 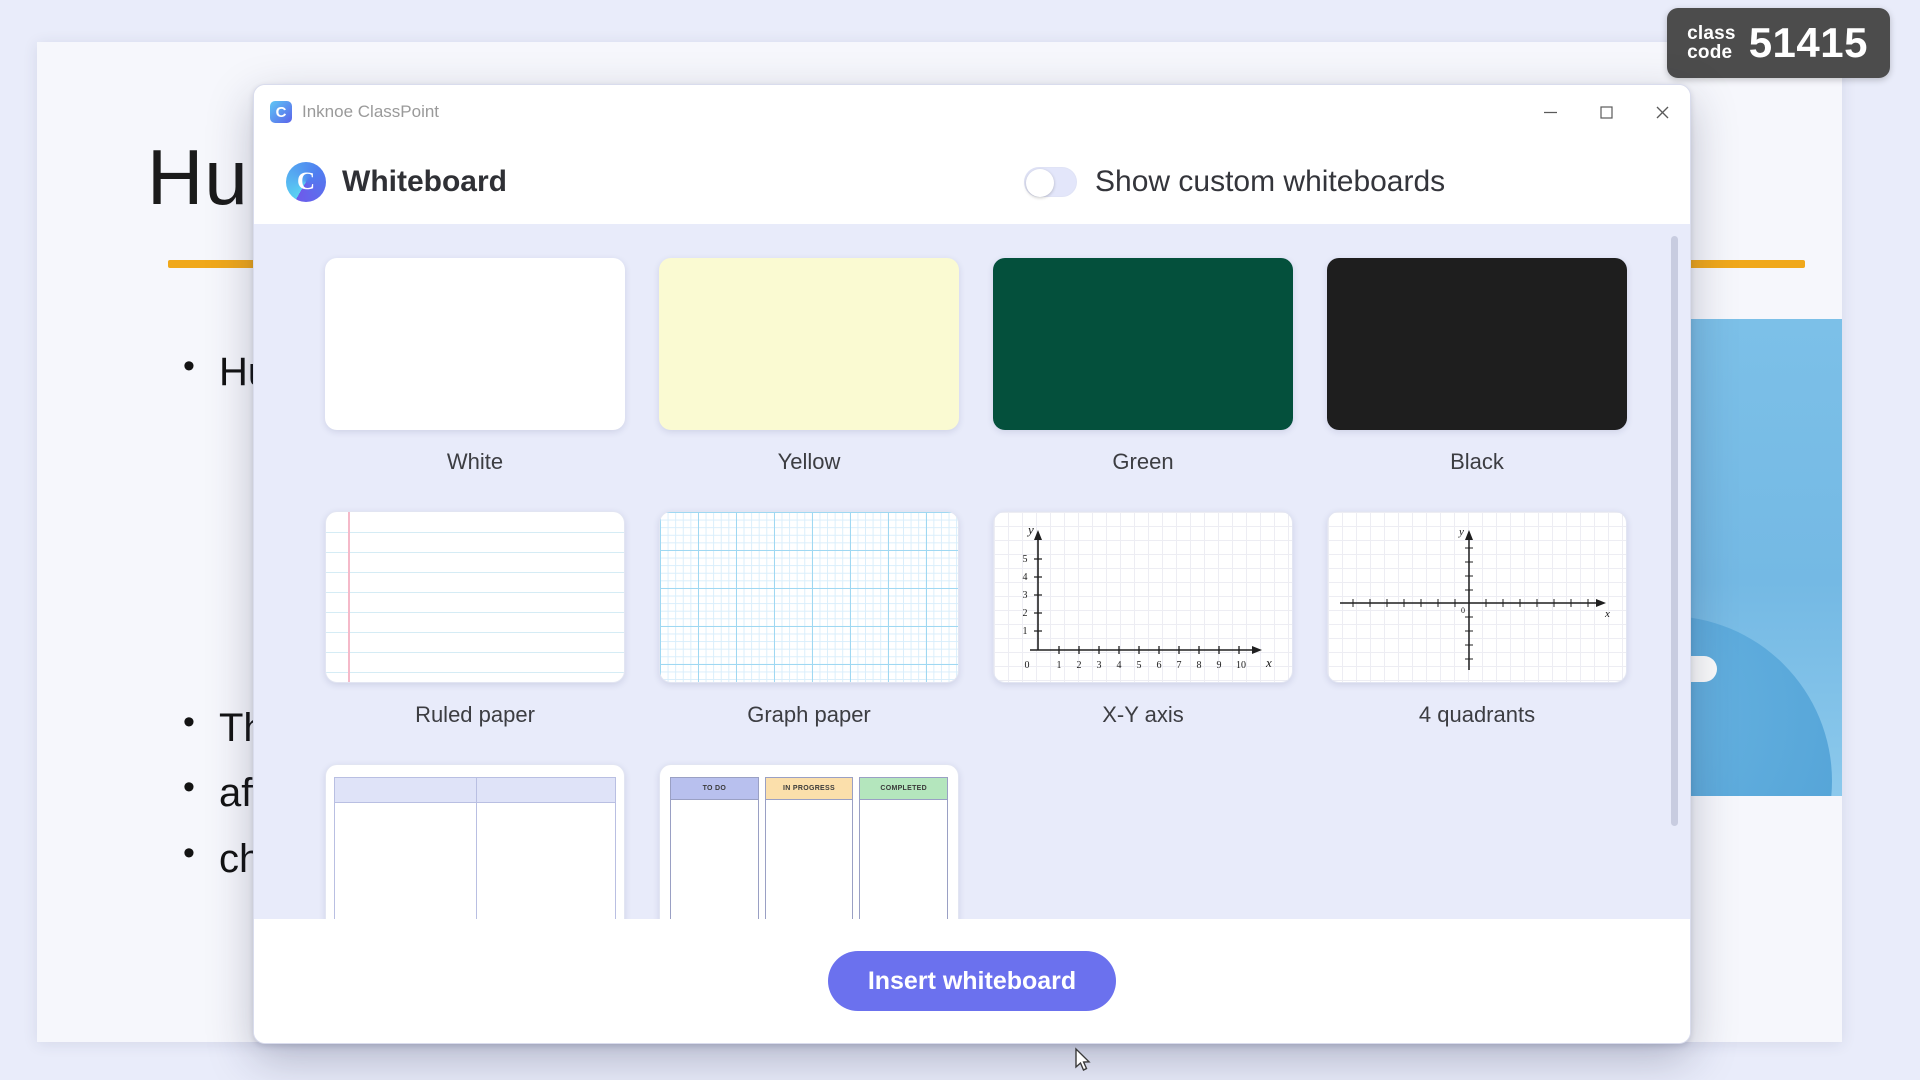 I want to click on insert-whiteboard-button: Insert whiteboard, so click(x=972, y=981).